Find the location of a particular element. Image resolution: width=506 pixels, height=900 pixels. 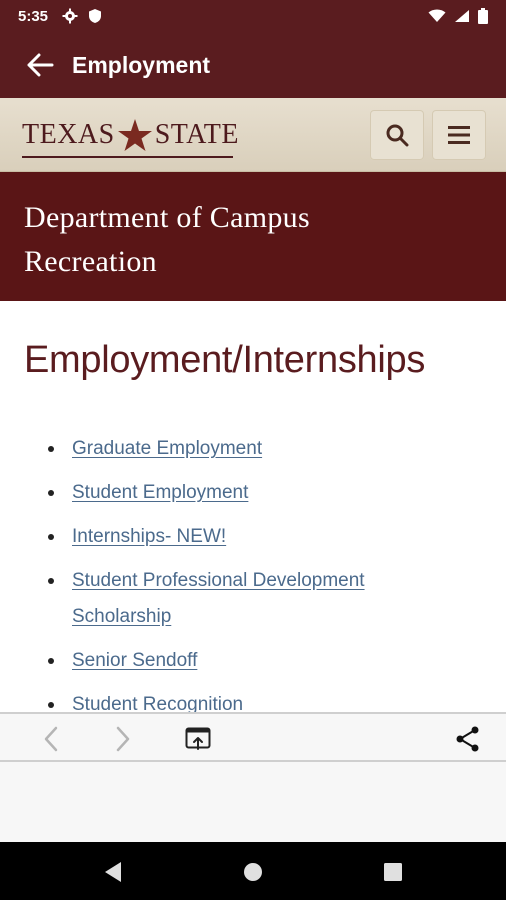

link-senior-sendoff: Senior Sendoff is located at coordinates (134, 660).